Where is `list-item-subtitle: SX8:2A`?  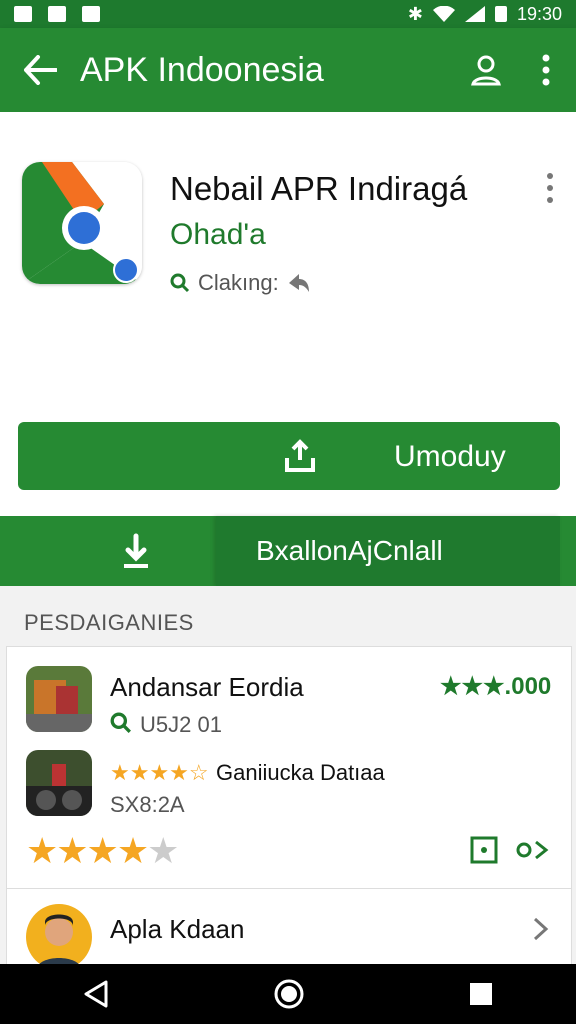 list-item-subtitle: SX8:2A is located at coordinates (147, 804).